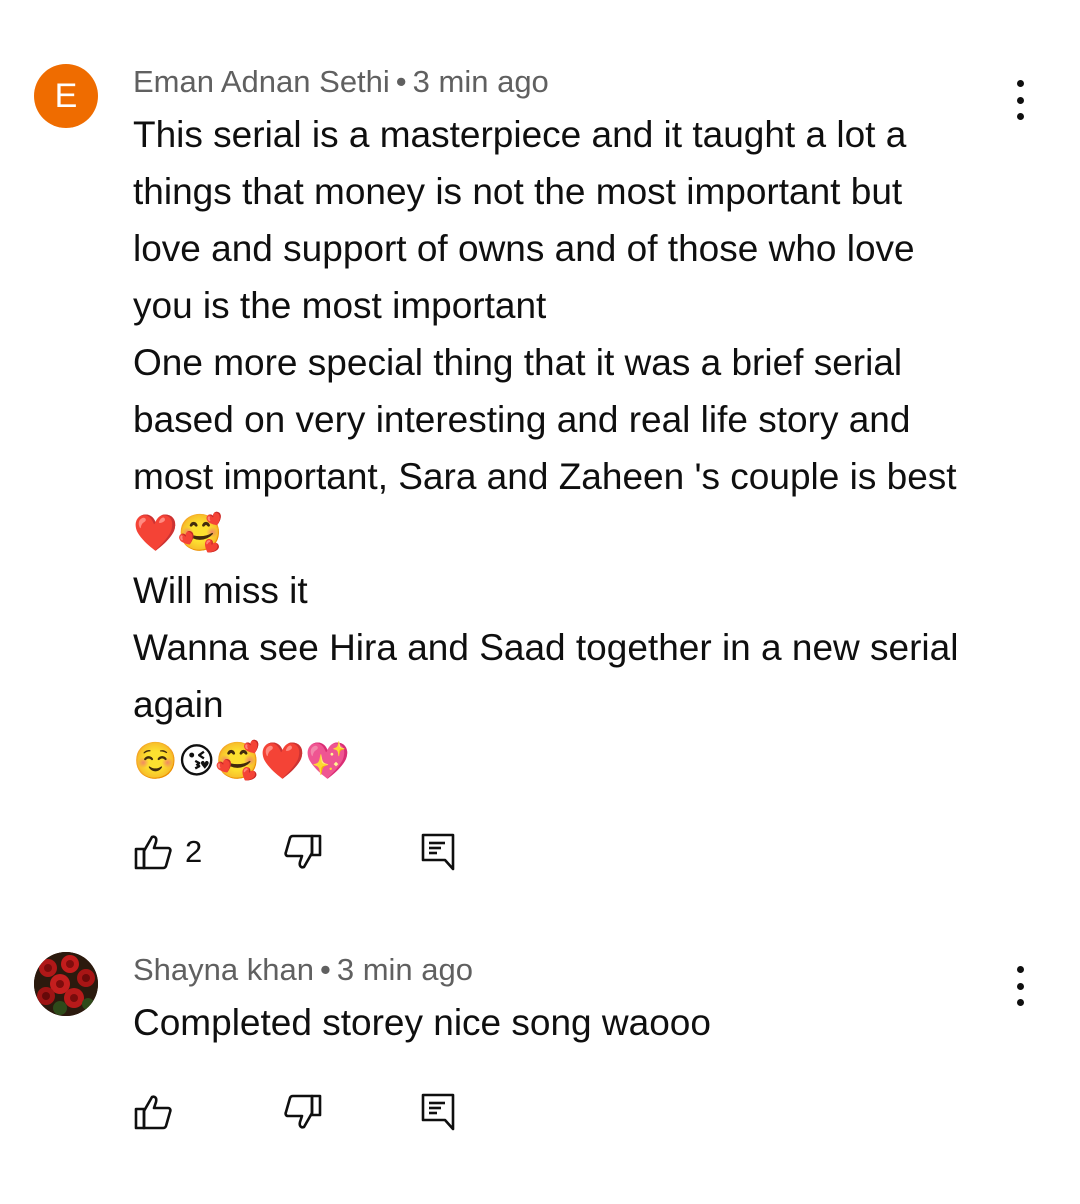 This screenshot has height=1204, width=1080. I want to click on comment-meta: Shayna khan • 3 min ago, so click(303, 970).